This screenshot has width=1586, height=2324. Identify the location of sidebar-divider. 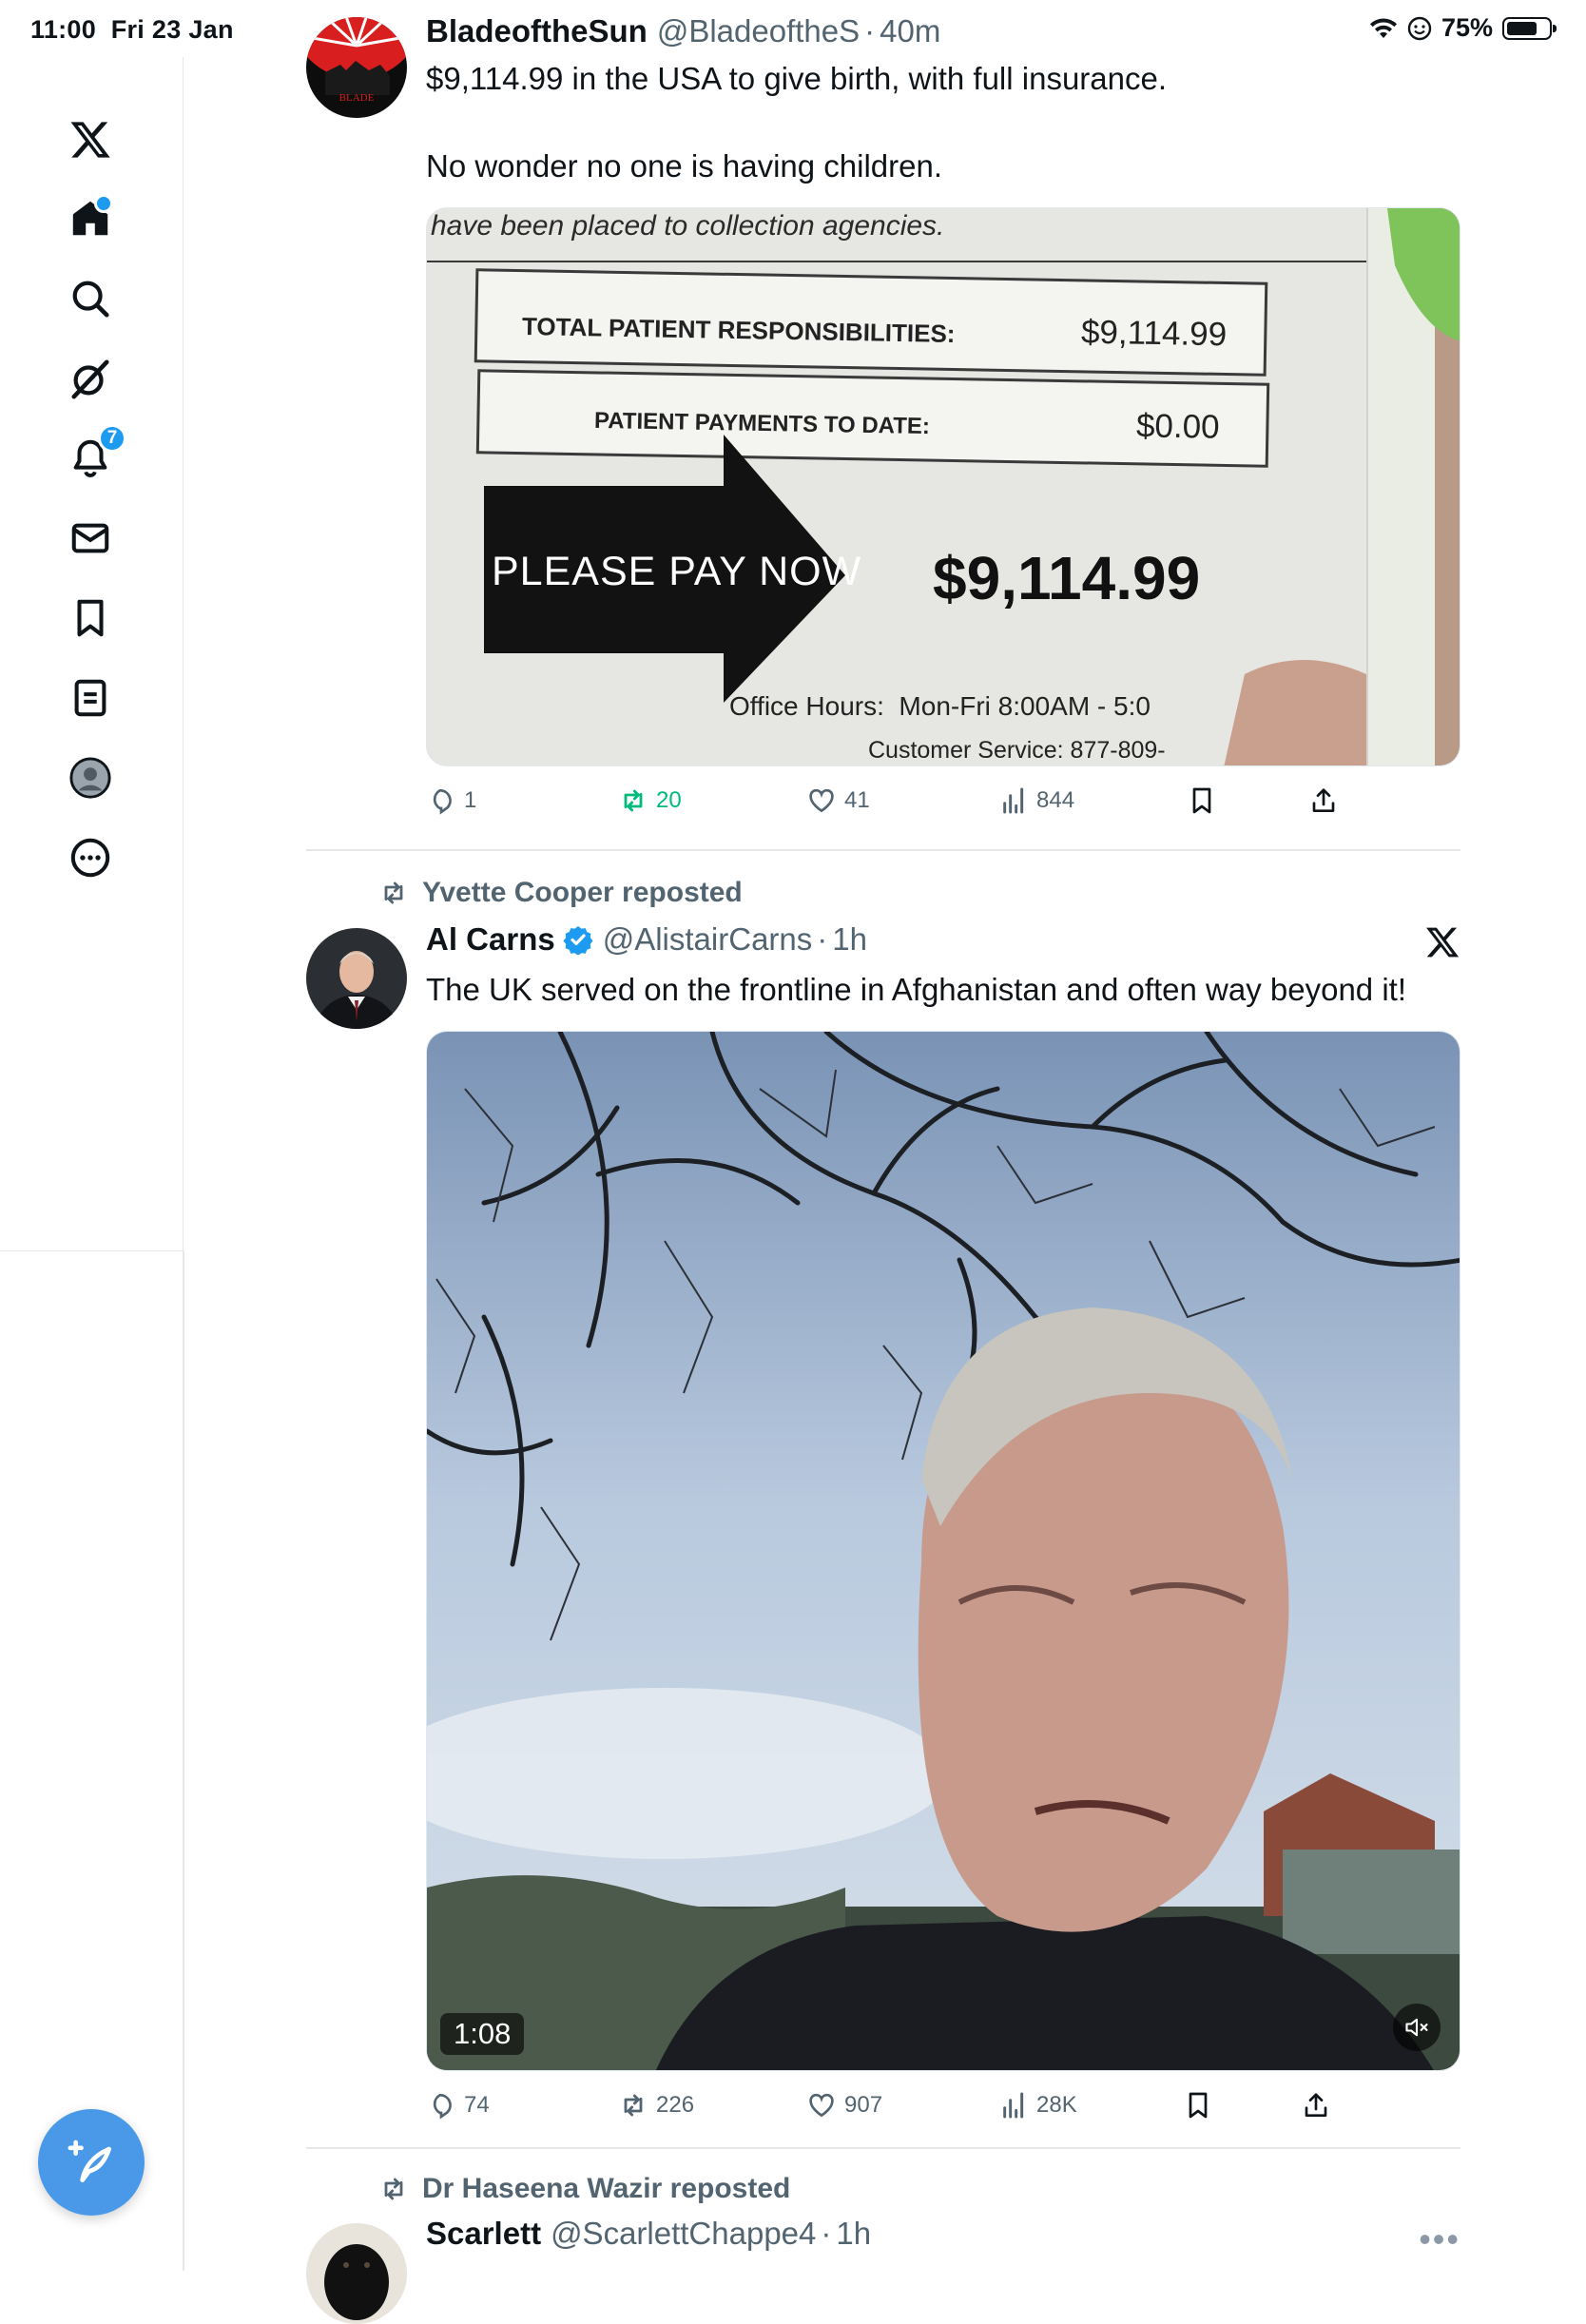
(183, 1760).